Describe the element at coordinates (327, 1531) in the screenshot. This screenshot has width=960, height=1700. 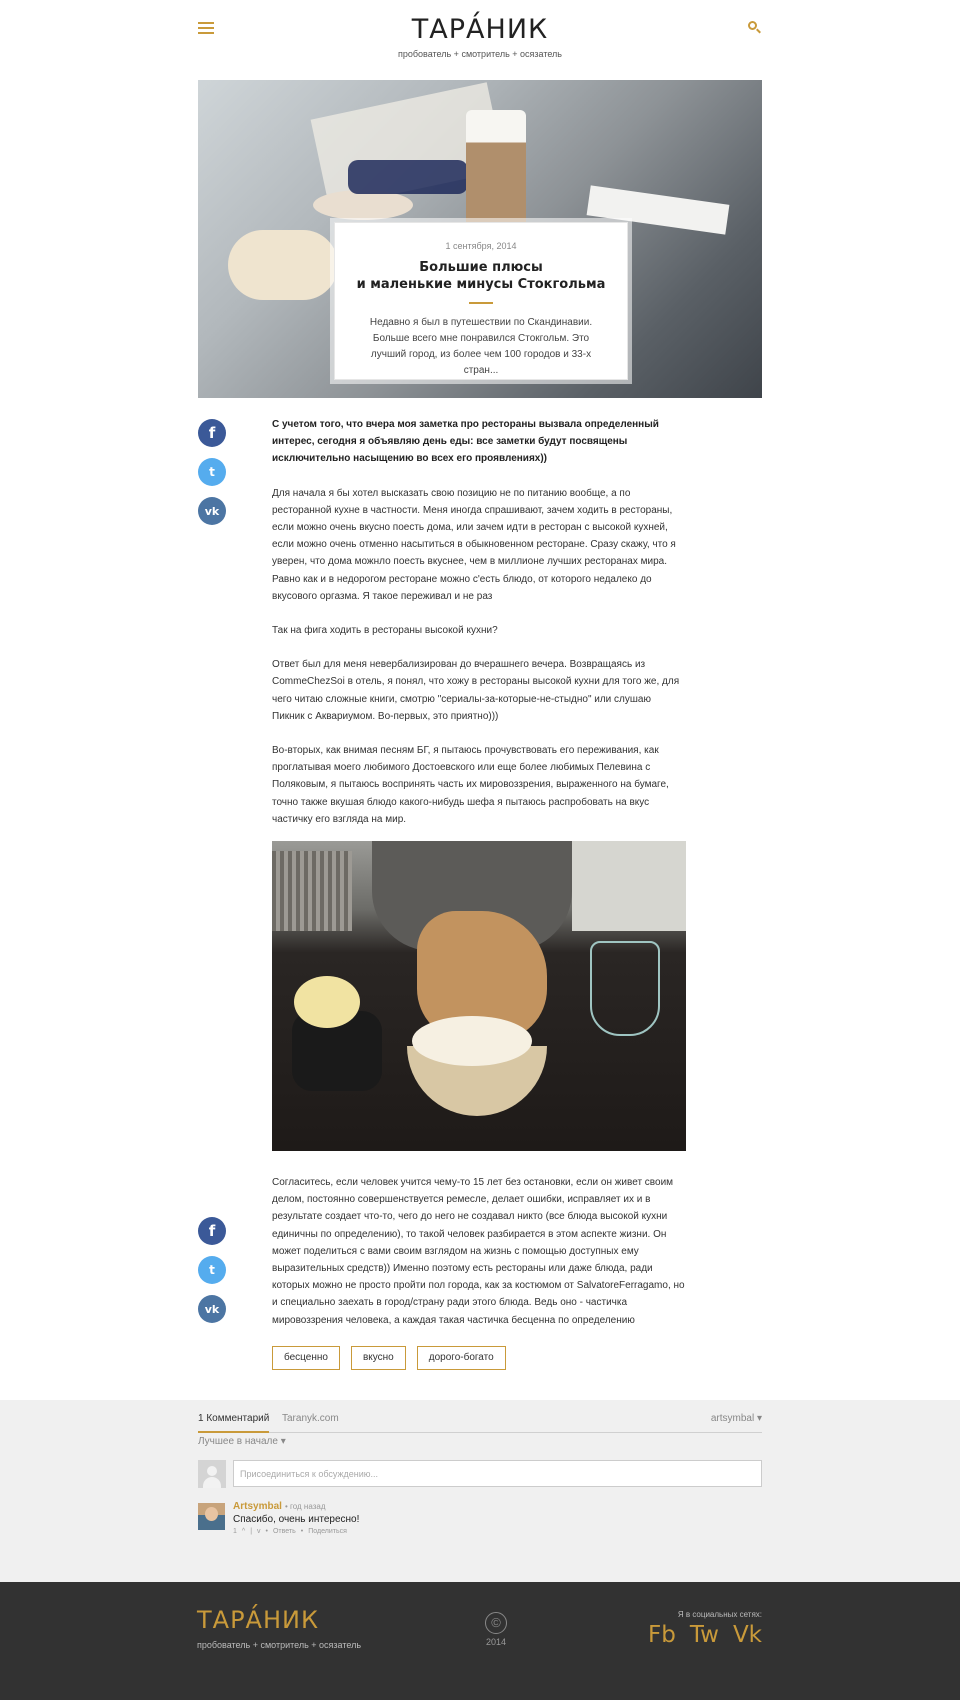
I see `share-link: Поделиться` at that location.